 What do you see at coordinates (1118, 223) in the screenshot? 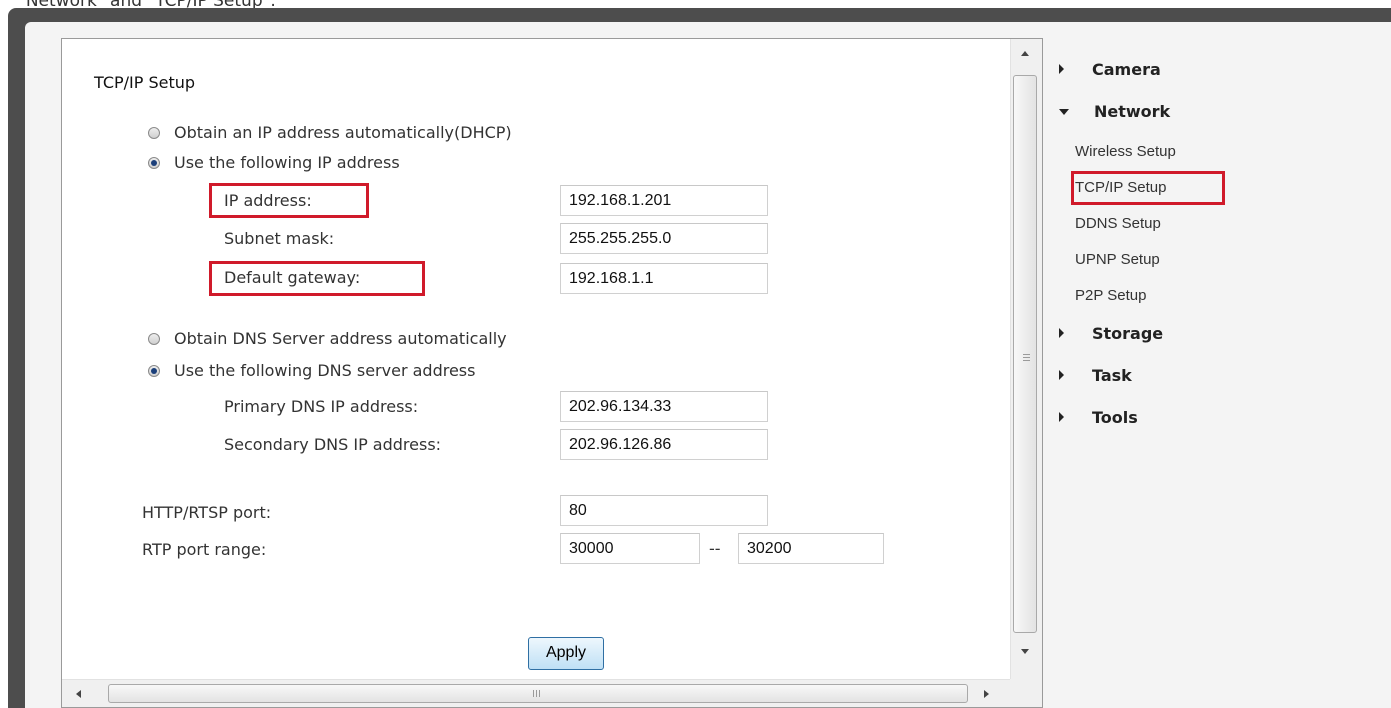
I see `sidebar-item-ddns-setup: DDNS Setup` at bounding box center [1118, 223].